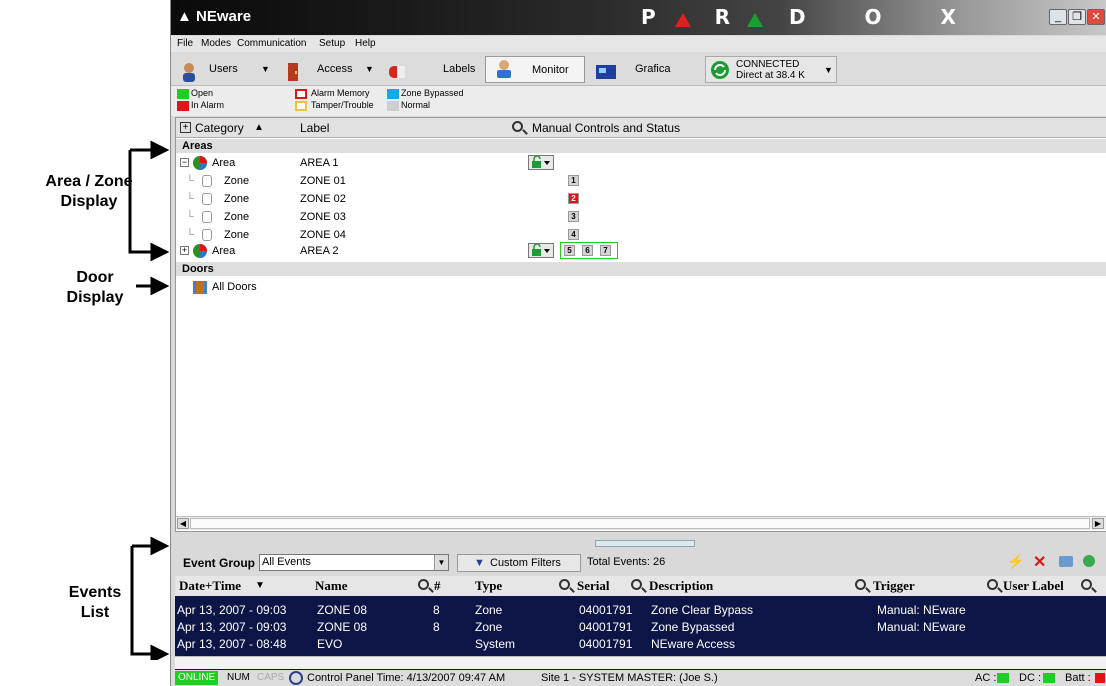 This screenshot has width=1106, height=686. Describe the element at coordinates (1098, 523) in the screenshot. I see `scroll-right-icon: ▶` at that location.